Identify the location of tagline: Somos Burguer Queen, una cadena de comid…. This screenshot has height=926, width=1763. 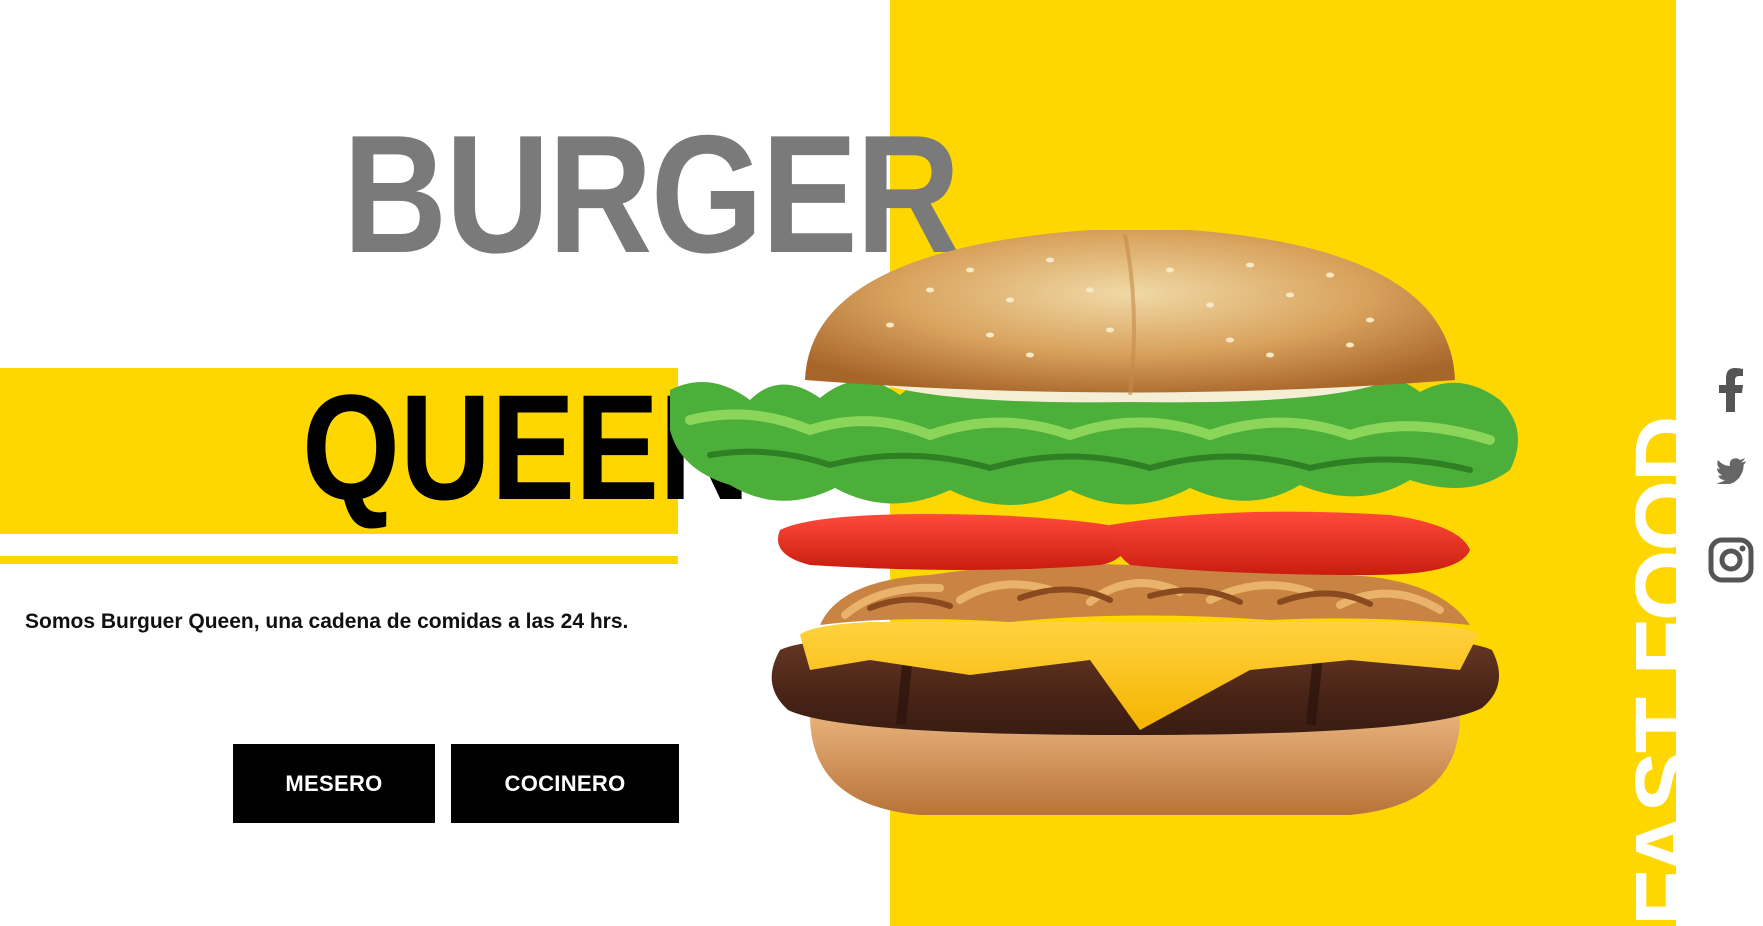
(327, 621).